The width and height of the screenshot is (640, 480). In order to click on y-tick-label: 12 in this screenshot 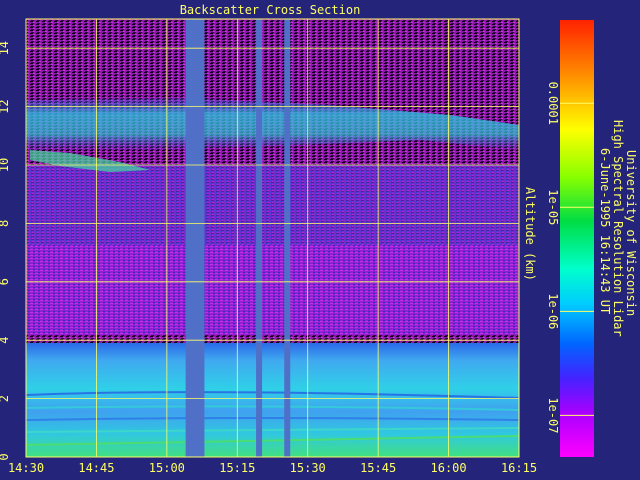, I will do `click(5, 106)`.